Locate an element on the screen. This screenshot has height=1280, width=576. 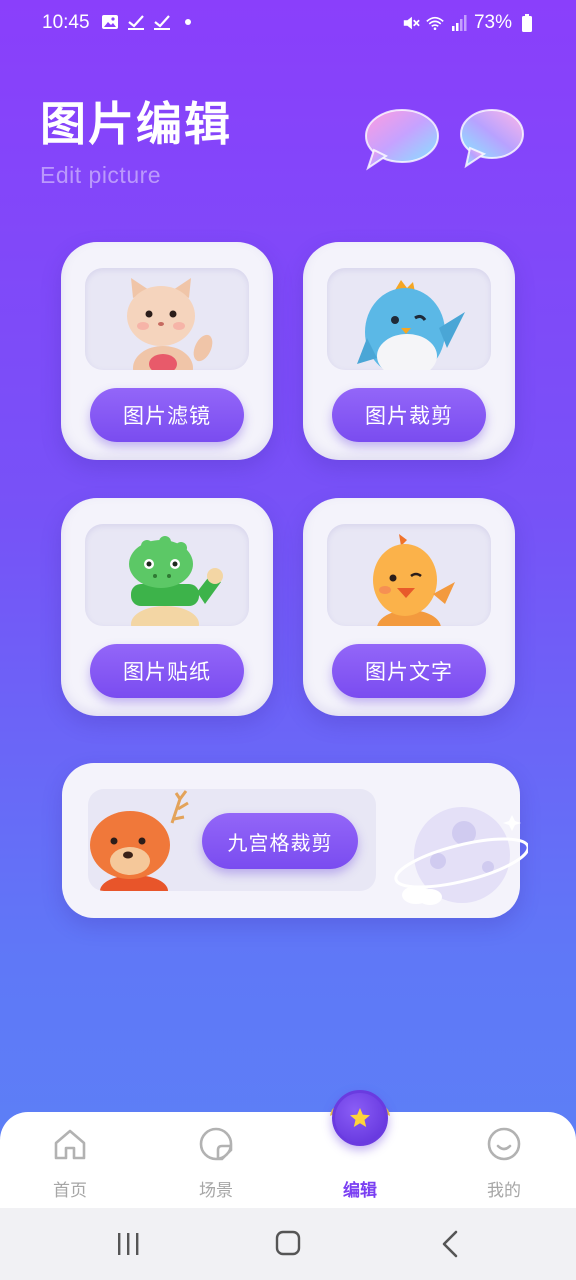
system-nav-bar is located at coordinates (288, 1244).